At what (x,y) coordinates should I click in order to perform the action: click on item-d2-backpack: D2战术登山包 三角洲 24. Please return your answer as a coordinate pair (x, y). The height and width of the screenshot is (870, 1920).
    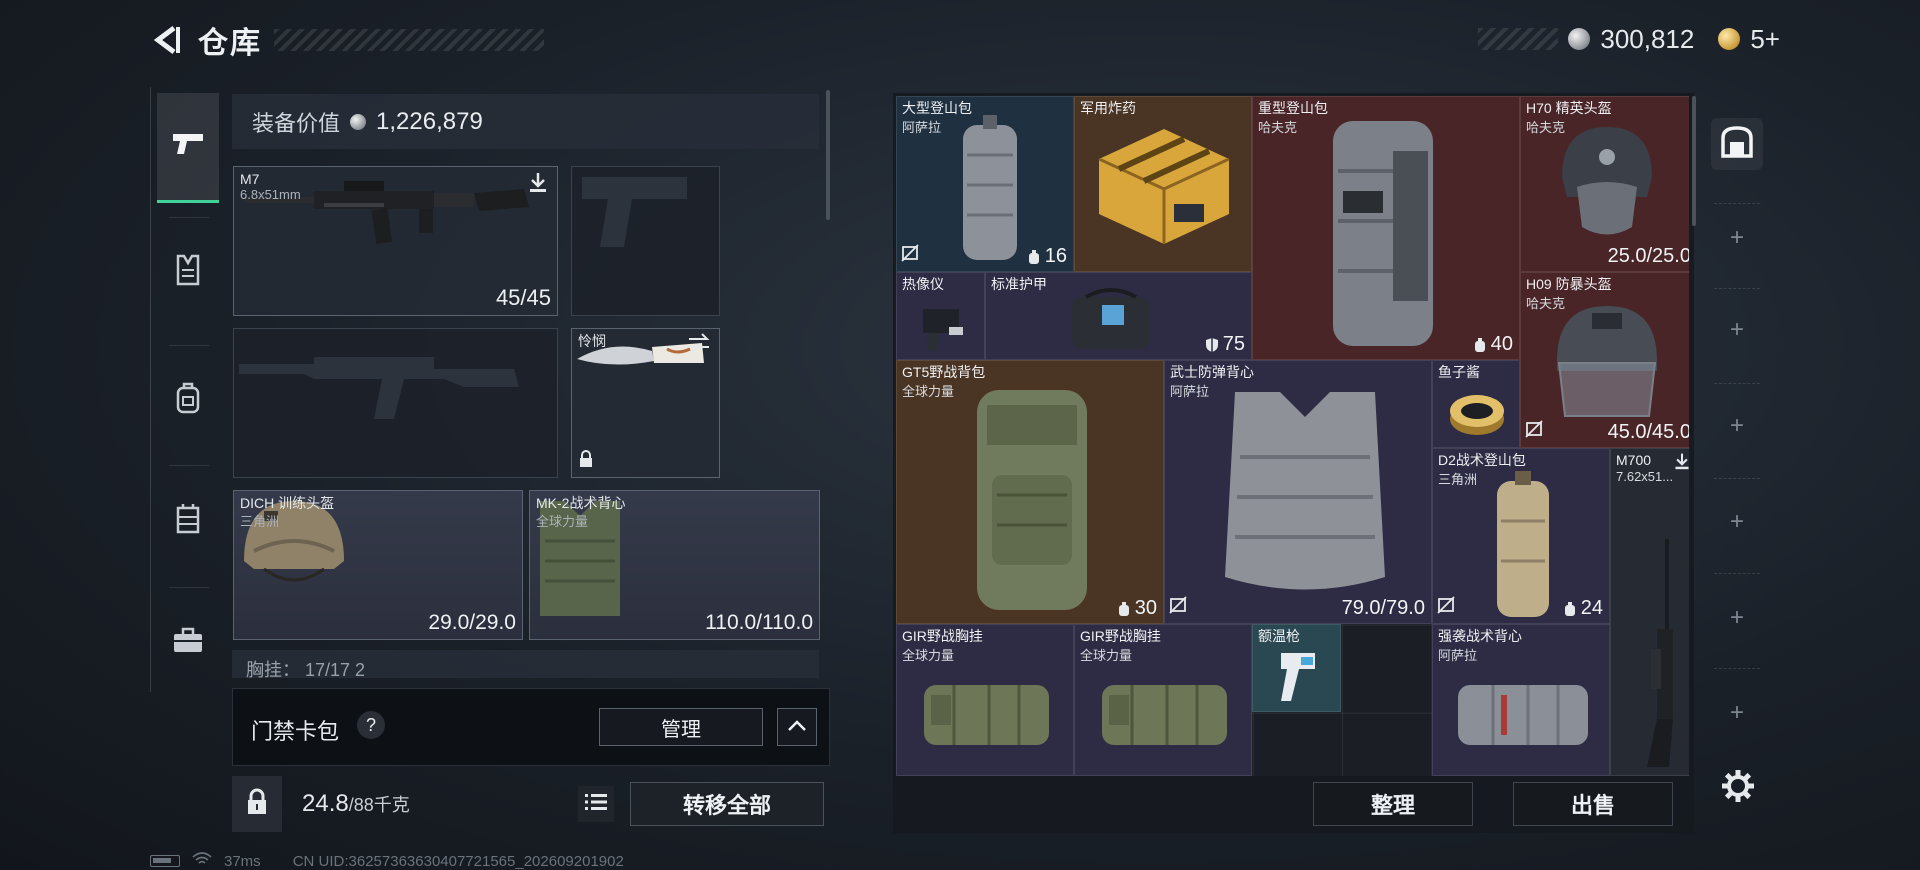
    Looking at the image, I should click on (1521, 536).